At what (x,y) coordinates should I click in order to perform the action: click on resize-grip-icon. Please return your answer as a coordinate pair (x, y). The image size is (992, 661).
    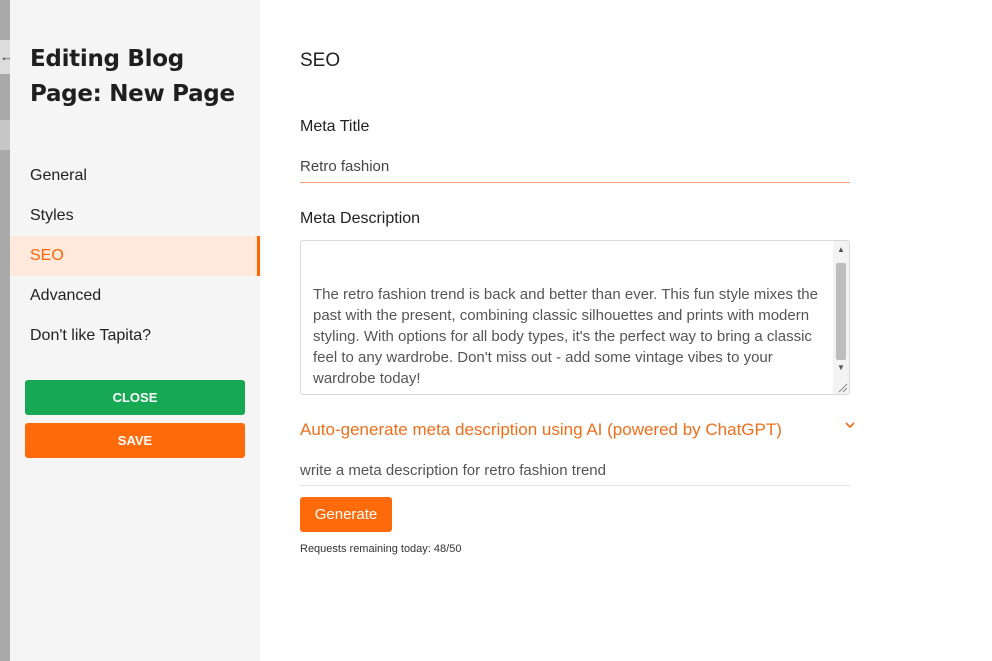
    Looking at the image, I should click on (842, 387).